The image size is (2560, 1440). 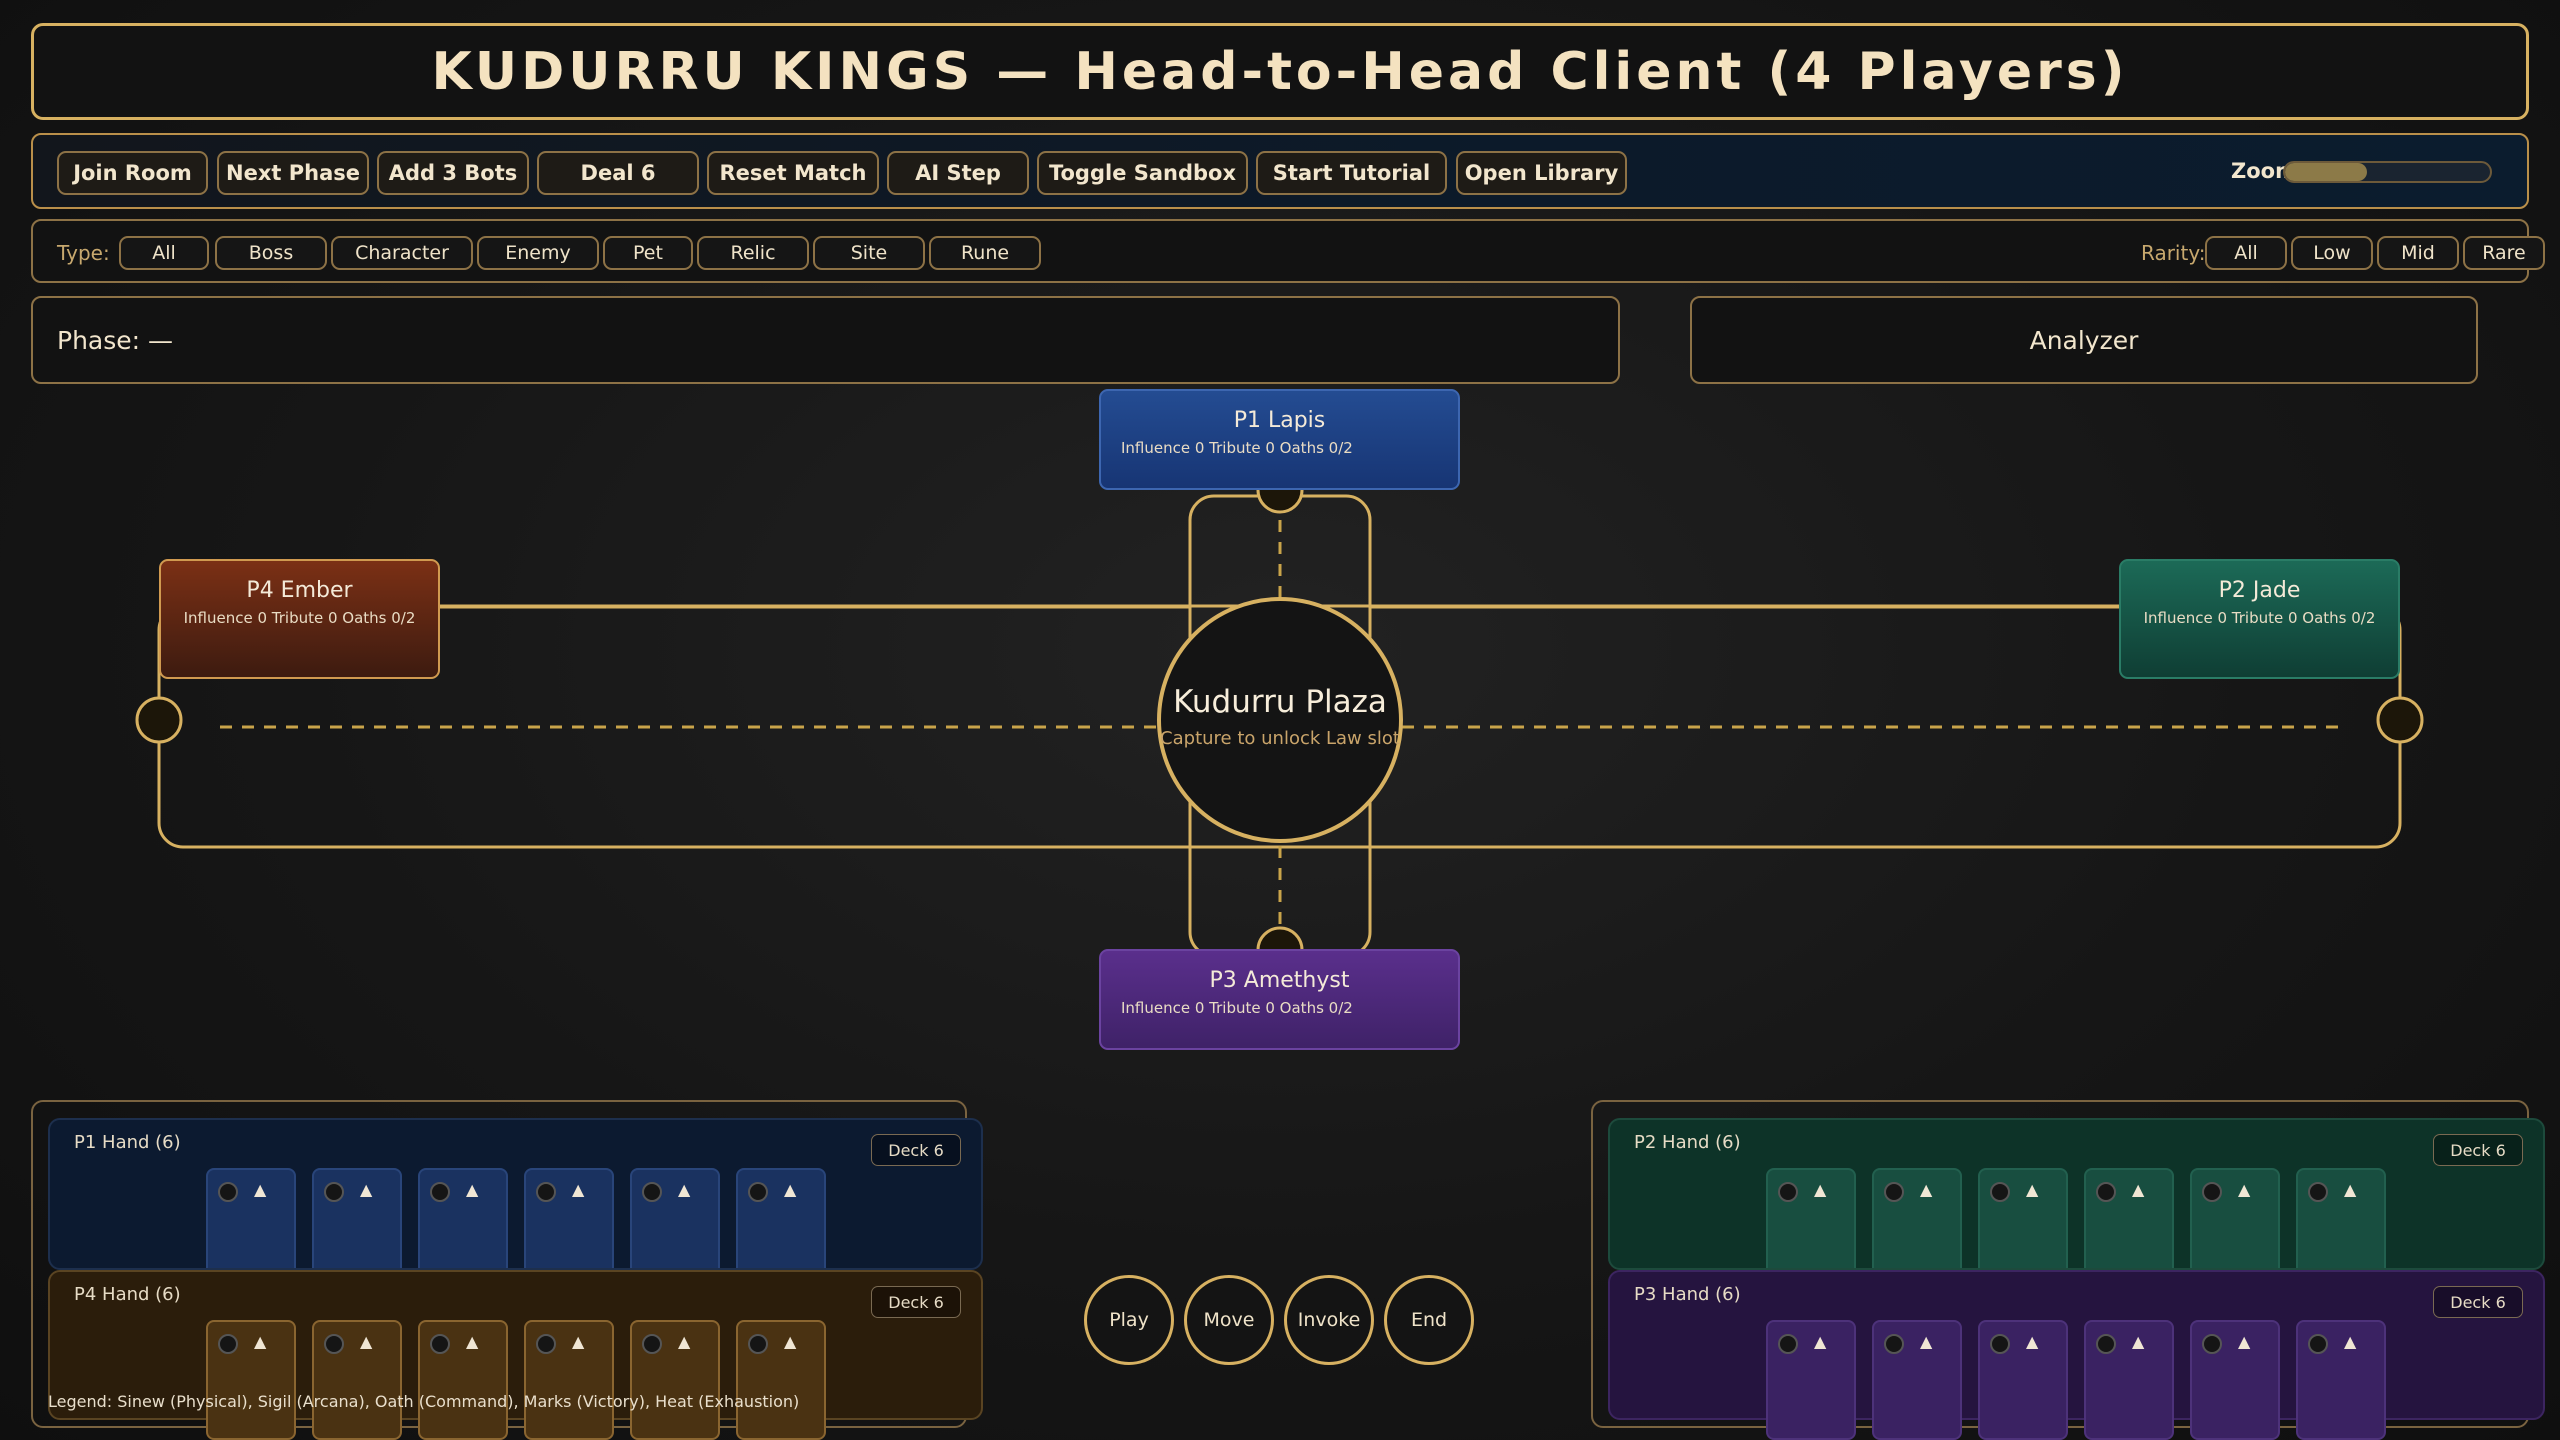 What do you see at coordinates (1279, 420) in the screenshot?
I see `player-name: P1 Lapis` at bounding box center [1279, 420].